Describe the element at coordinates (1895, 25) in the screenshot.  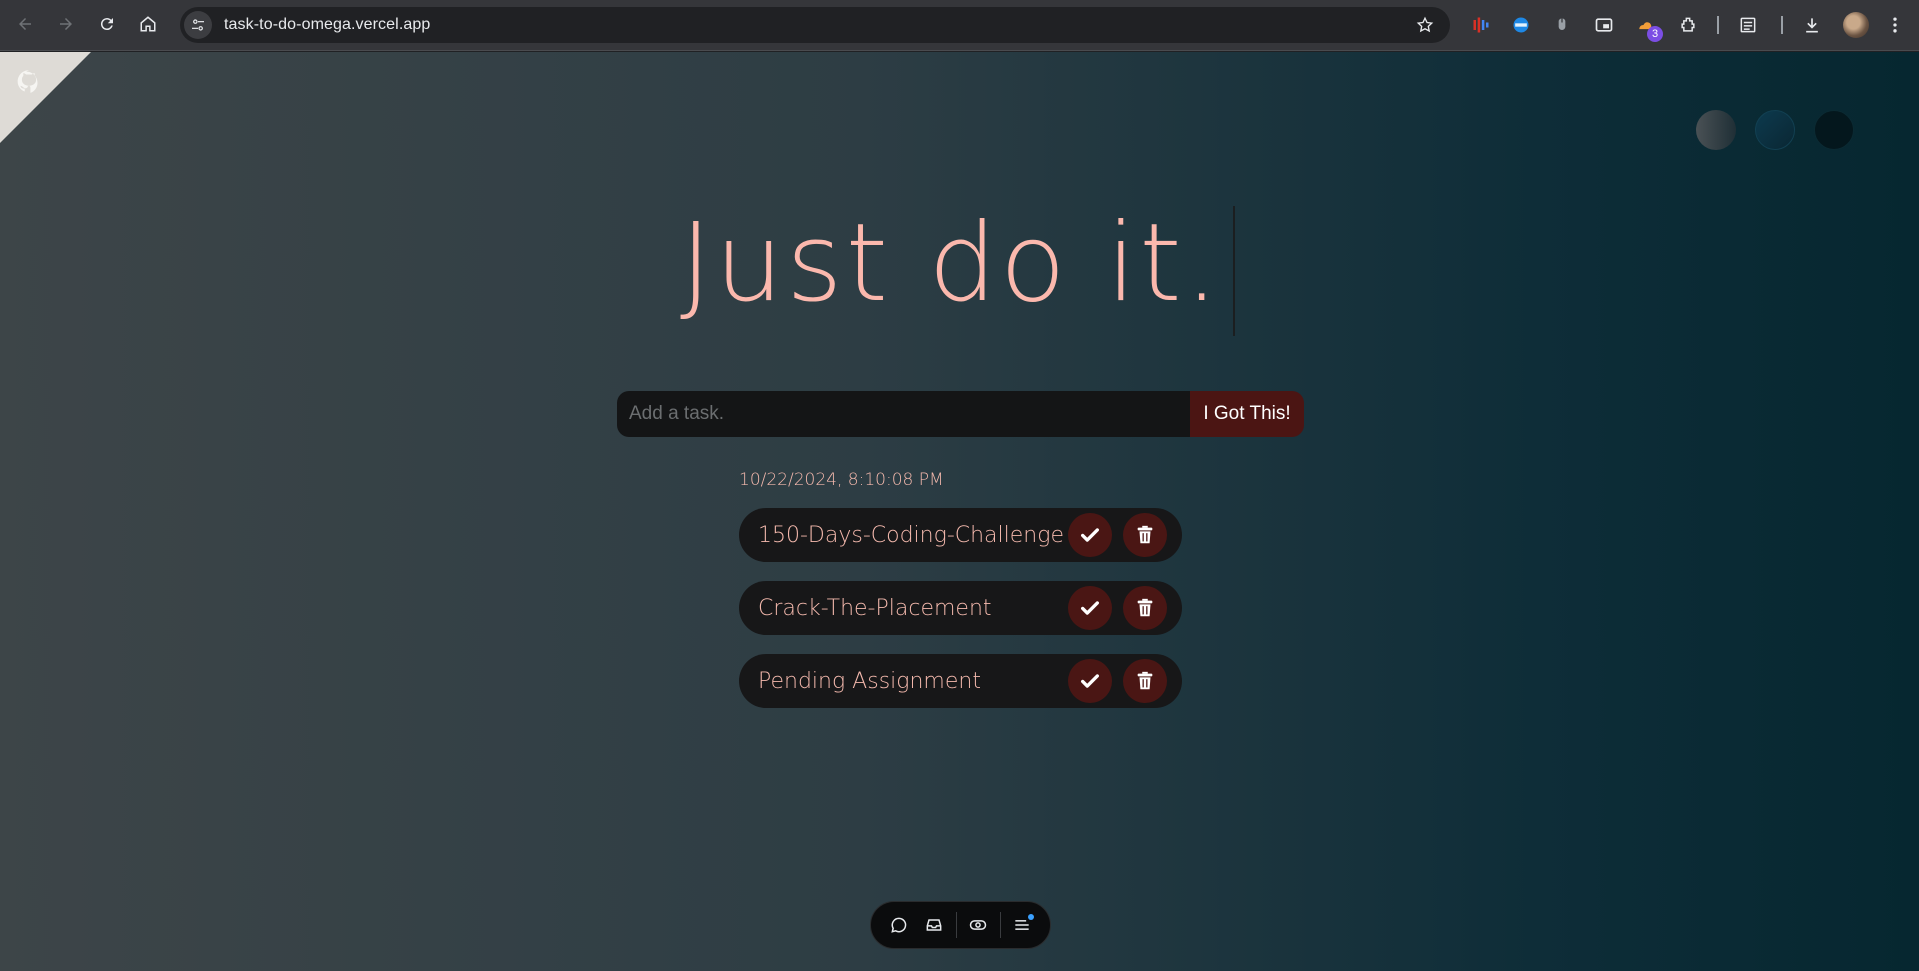
I see `kebab-menu-icon` at that location.